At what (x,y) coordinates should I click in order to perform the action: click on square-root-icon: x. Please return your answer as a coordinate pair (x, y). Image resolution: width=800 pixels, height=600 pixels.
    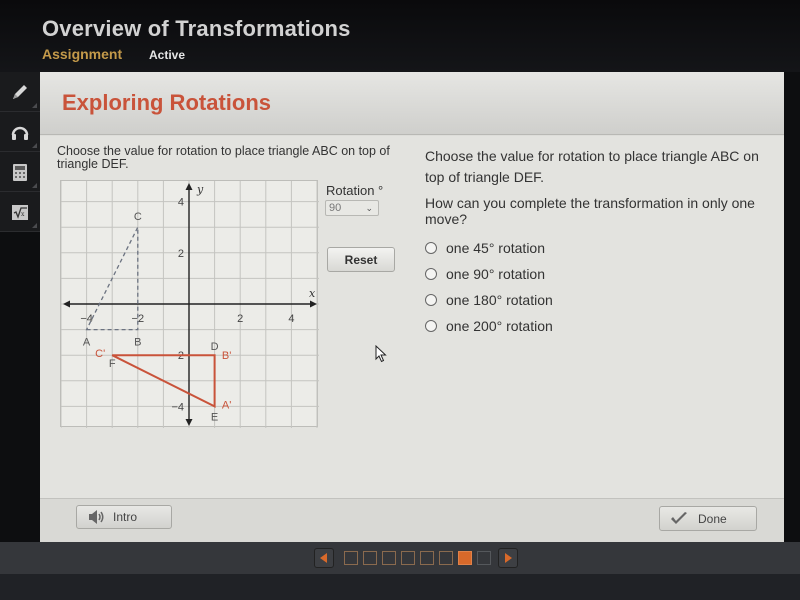
    Looking at the image, I should click on (20, 212).